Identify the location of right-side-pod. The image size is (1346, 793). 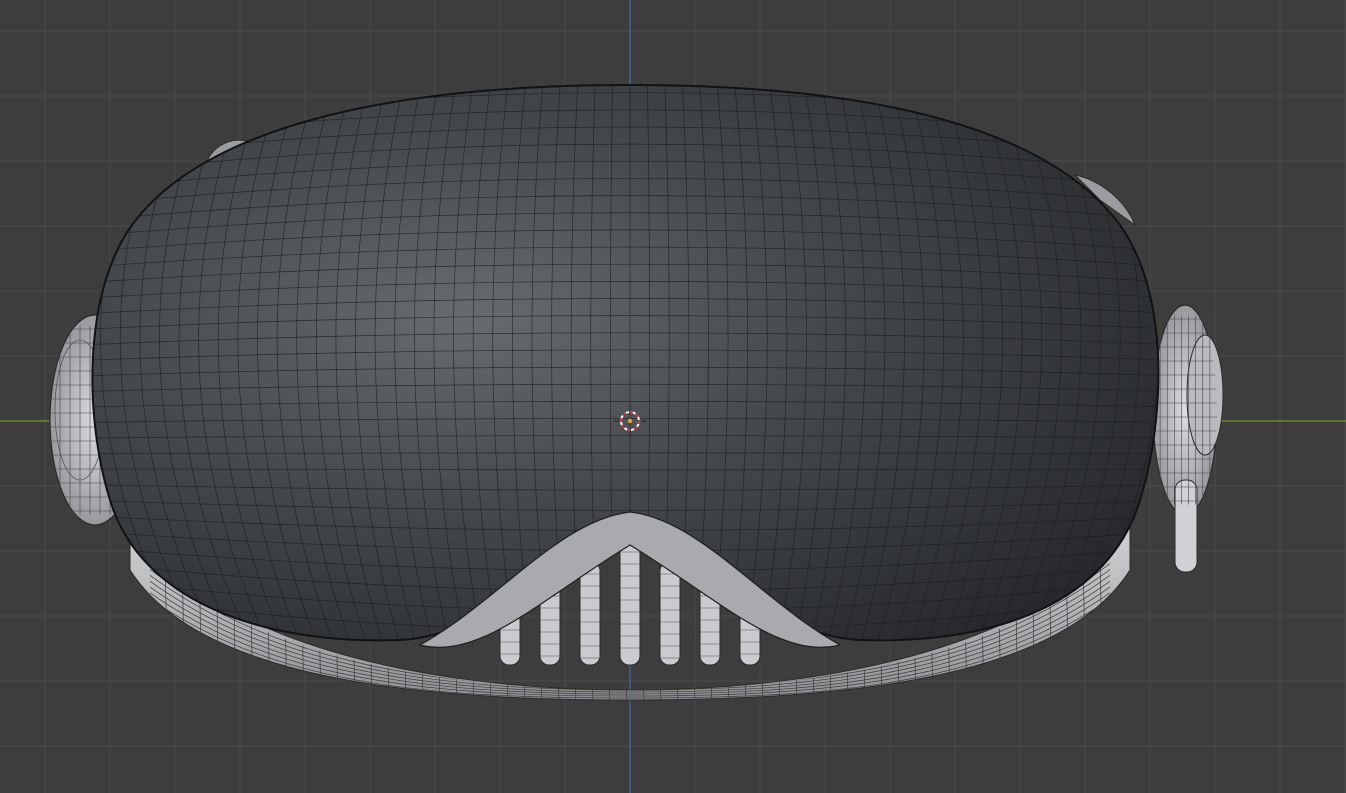
(1188, 438).